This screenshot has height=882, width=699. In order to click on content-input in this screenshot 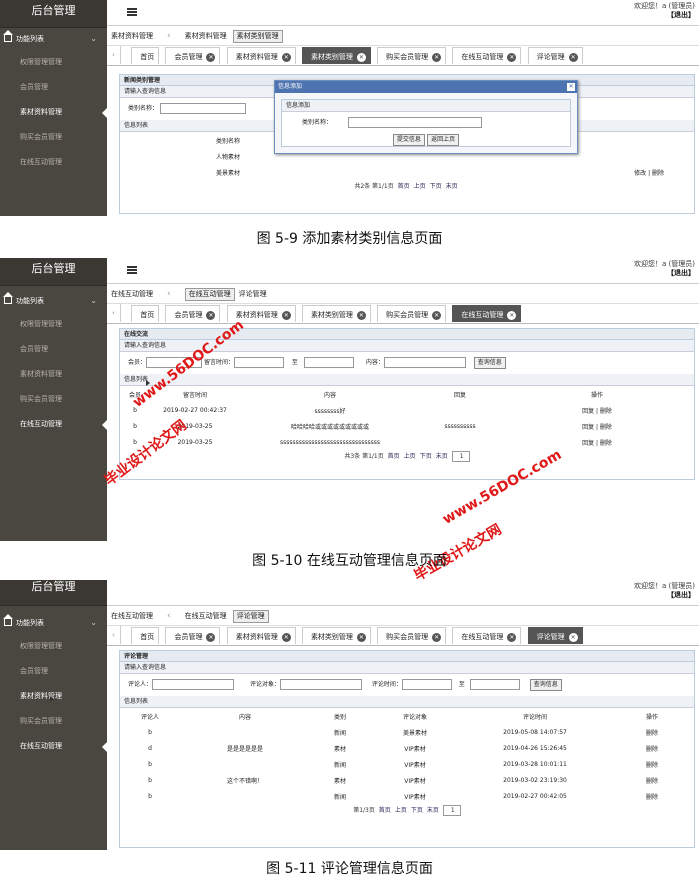, I will do `click(424, 362)`.